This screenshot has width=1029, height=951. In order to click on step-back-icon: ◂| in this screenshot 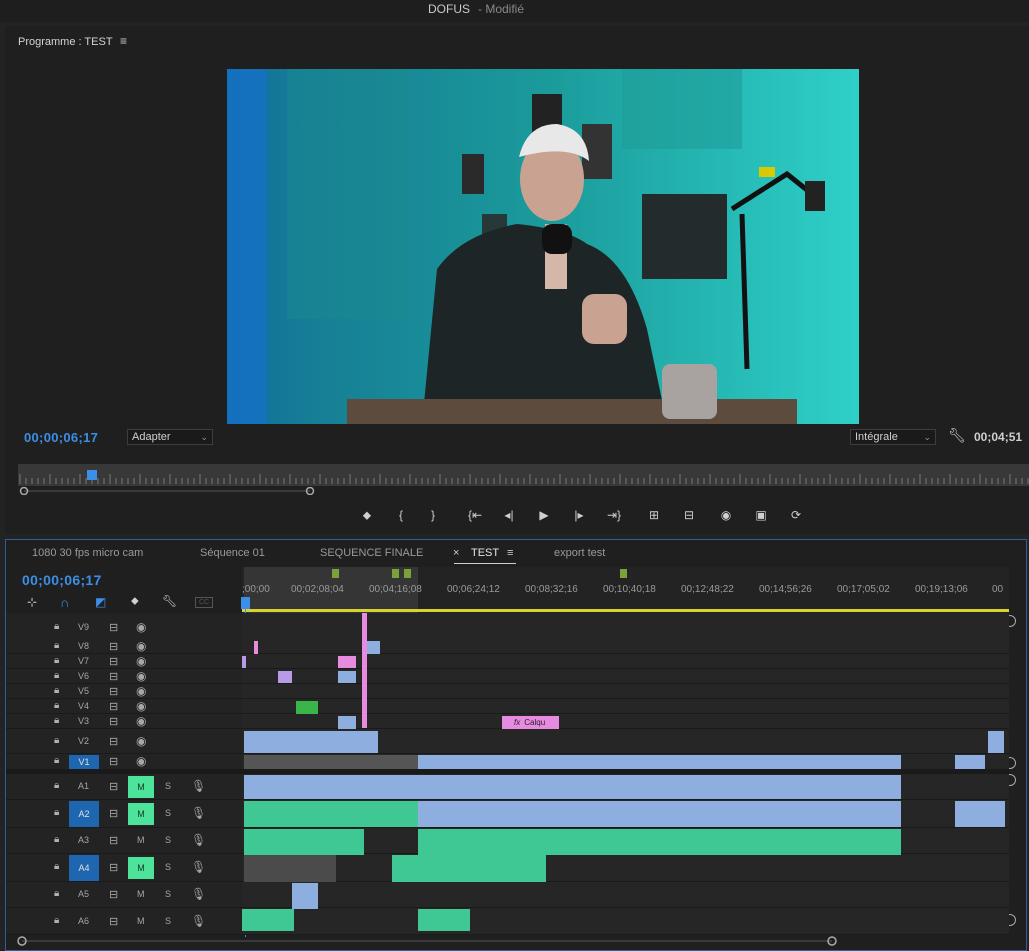, I will do `click(509, 515)`.